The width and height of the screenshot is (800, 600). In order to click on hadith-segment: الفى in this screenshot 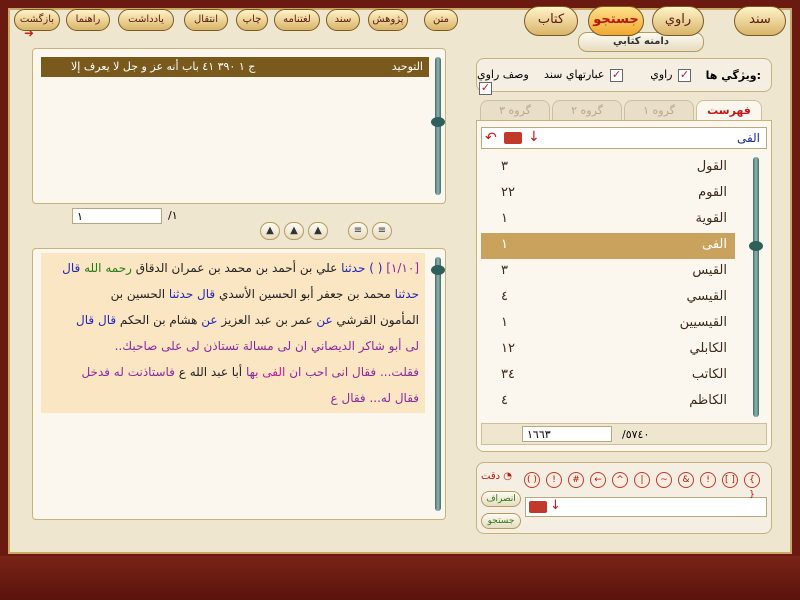, I will do `click(272, 372)`.